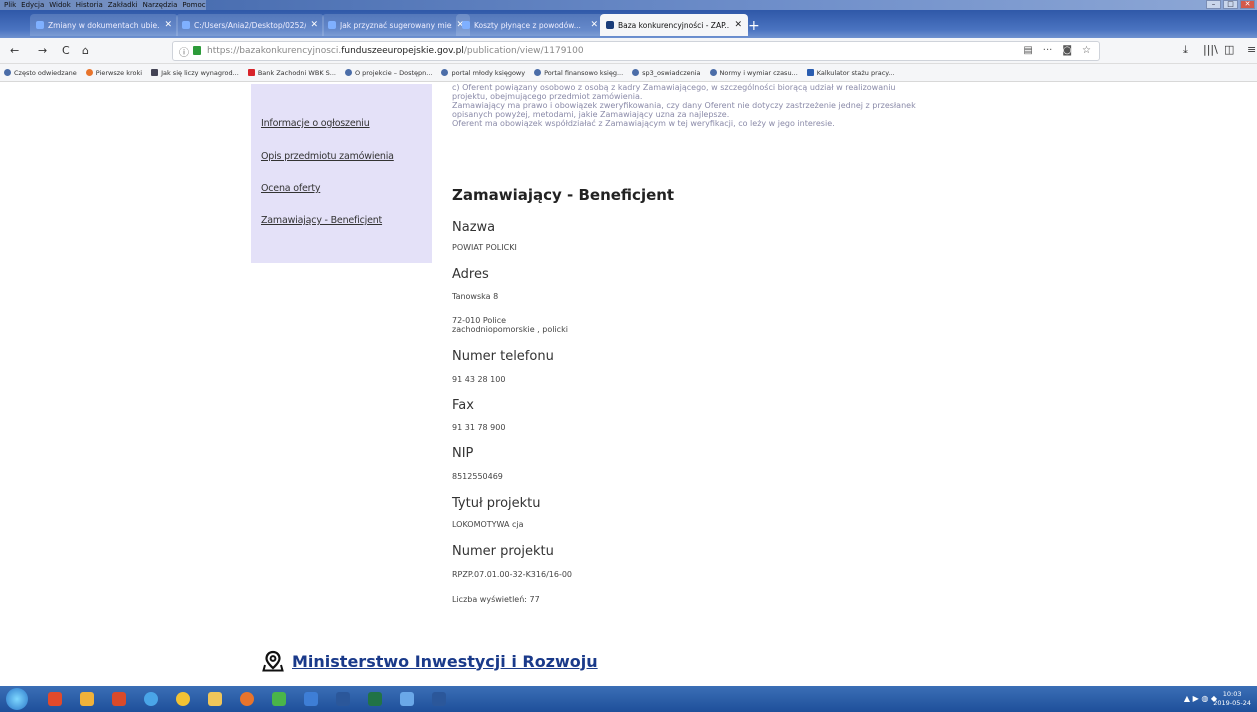 This screenshot has height=712, width=1257. What do you see at coordinates (155, 72) in the screenshot?
I see `page-icon` at bounding box center [155, 72].